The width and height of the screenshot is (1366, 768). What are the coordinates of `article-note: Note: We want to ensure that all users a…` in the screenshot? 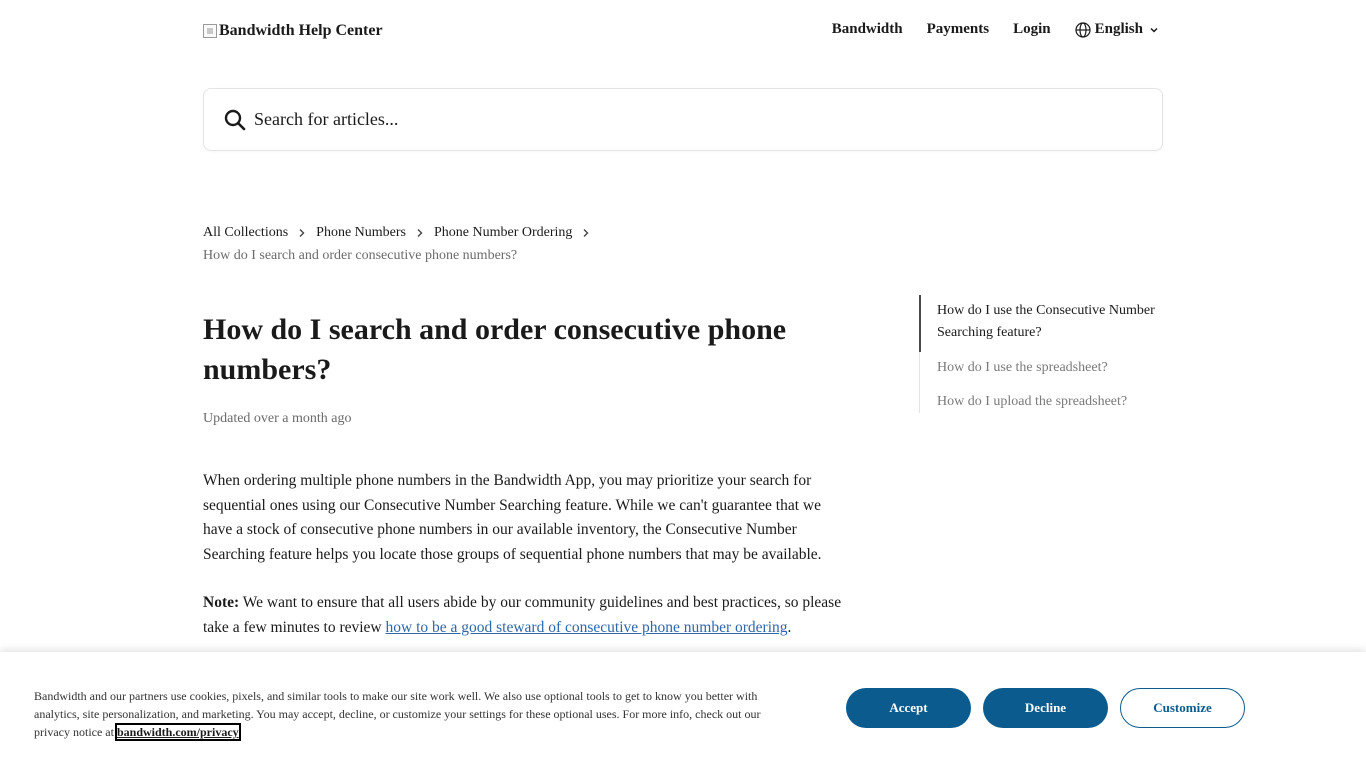 It's located at (523, 615).